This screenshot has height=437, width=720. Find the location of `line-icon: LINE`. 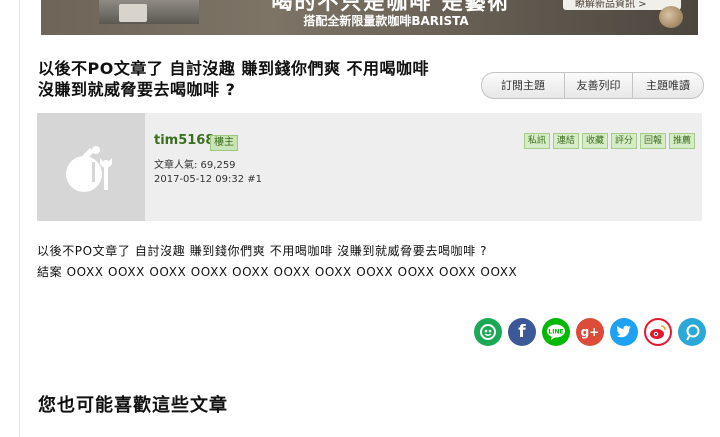

line-icon: LINE is located at coordinates (556, 332).